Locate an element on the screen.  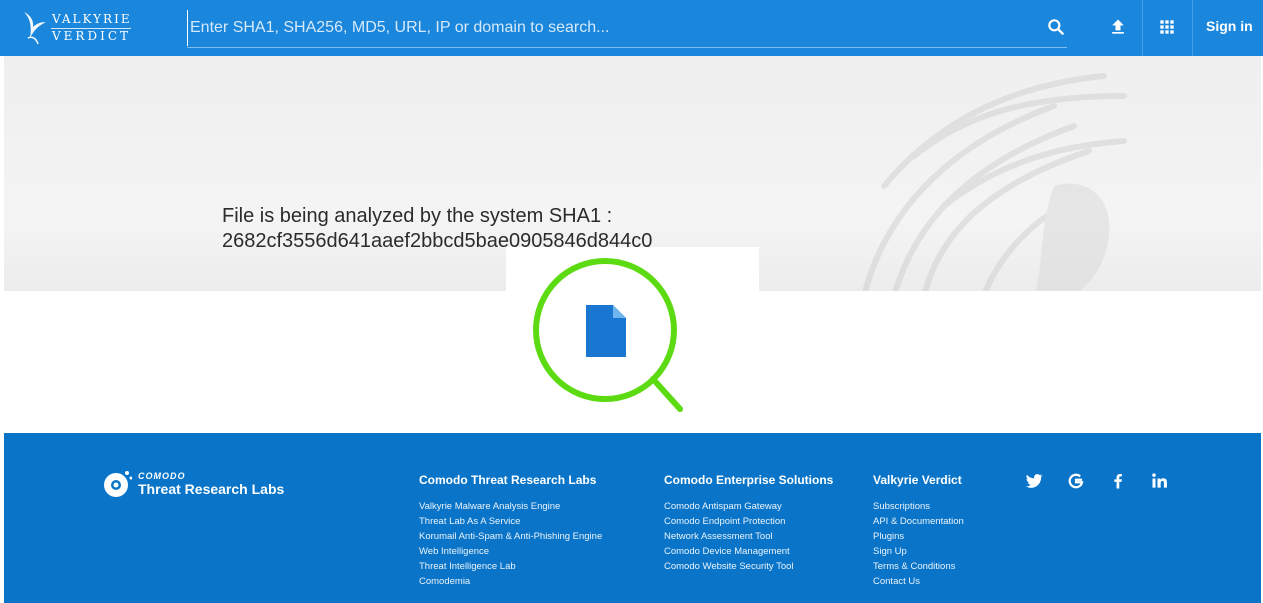
file-icon is located at coordinates (606, 331).